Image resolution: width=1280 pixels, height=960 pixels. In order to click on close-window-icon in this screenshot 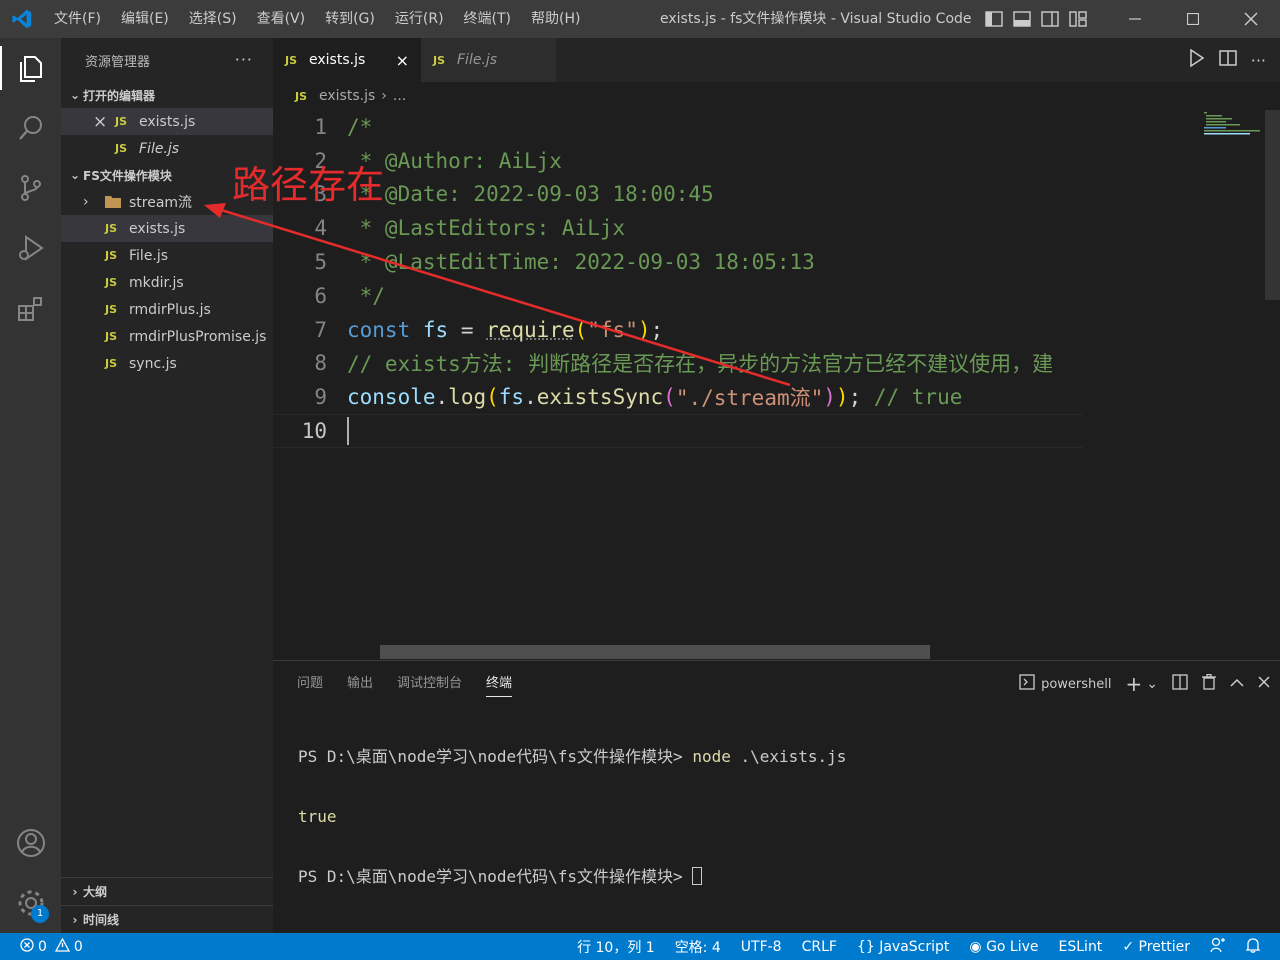, I will do `click(1251, 19)`.